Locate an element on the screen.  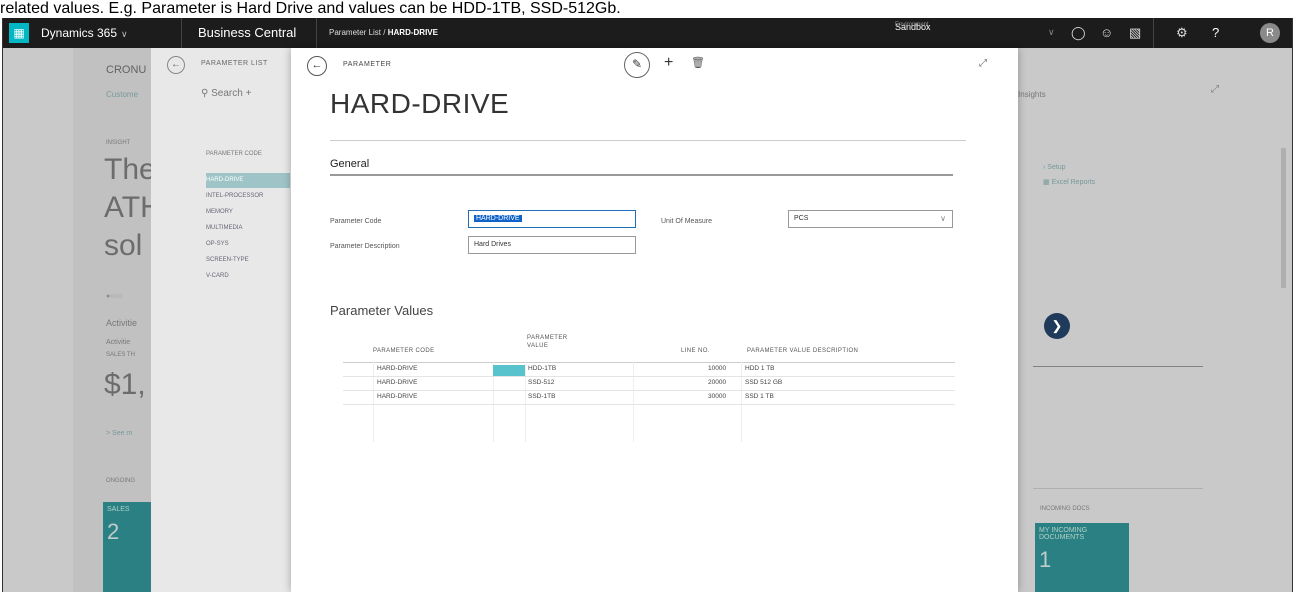
parameter-description-field: Hard Drives is located at coordinates (552, 245).